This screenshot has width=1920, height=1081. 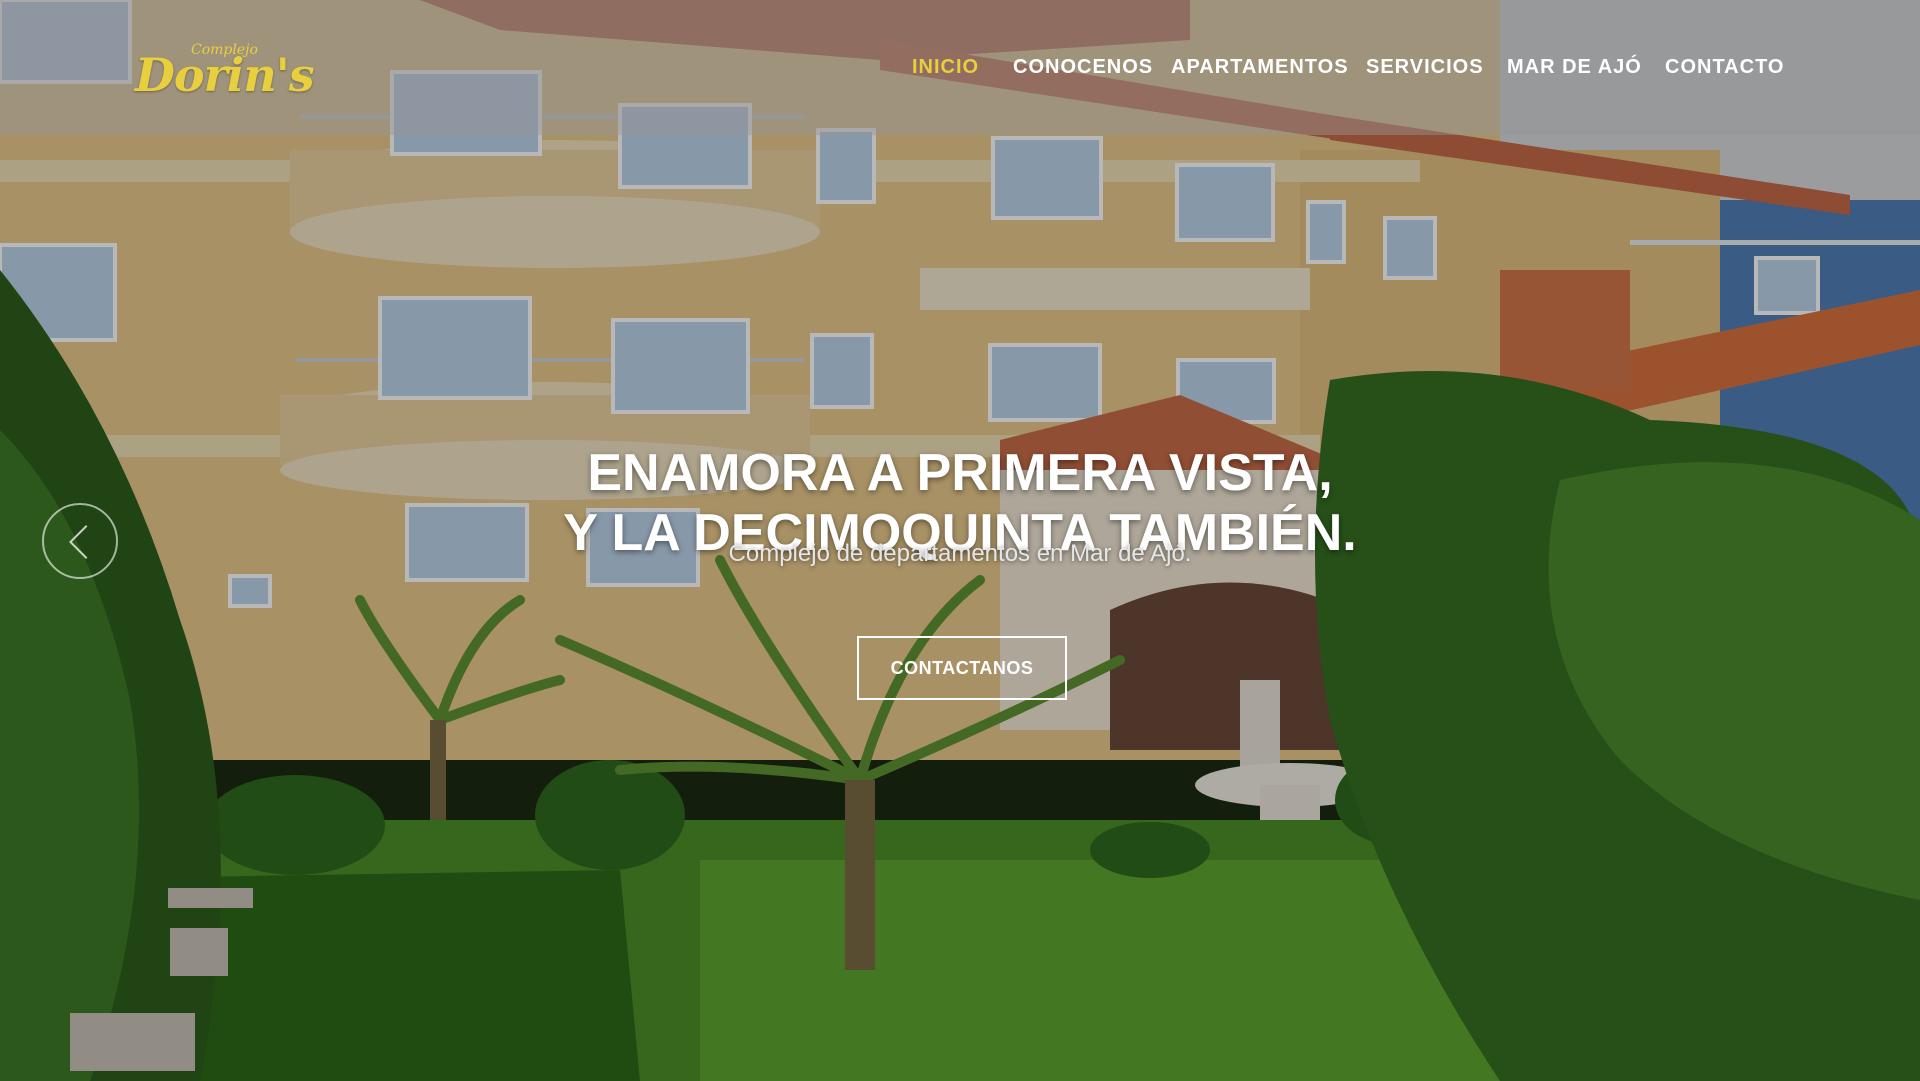 What do you see at coordinates (1260, 67) in the screenshot?
I see `nav-item-apartamentos: APARTAMENTOS` at bounding box center [1260, 67].